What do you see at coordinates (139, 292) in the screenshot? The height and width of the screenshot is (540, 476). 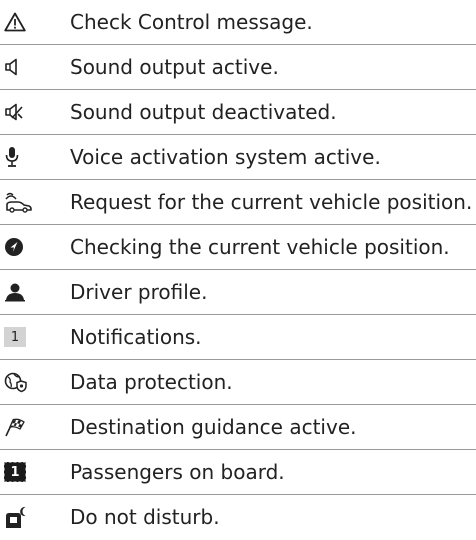 I see `row-label: Driver profile.` at bounding box center [139, 292].